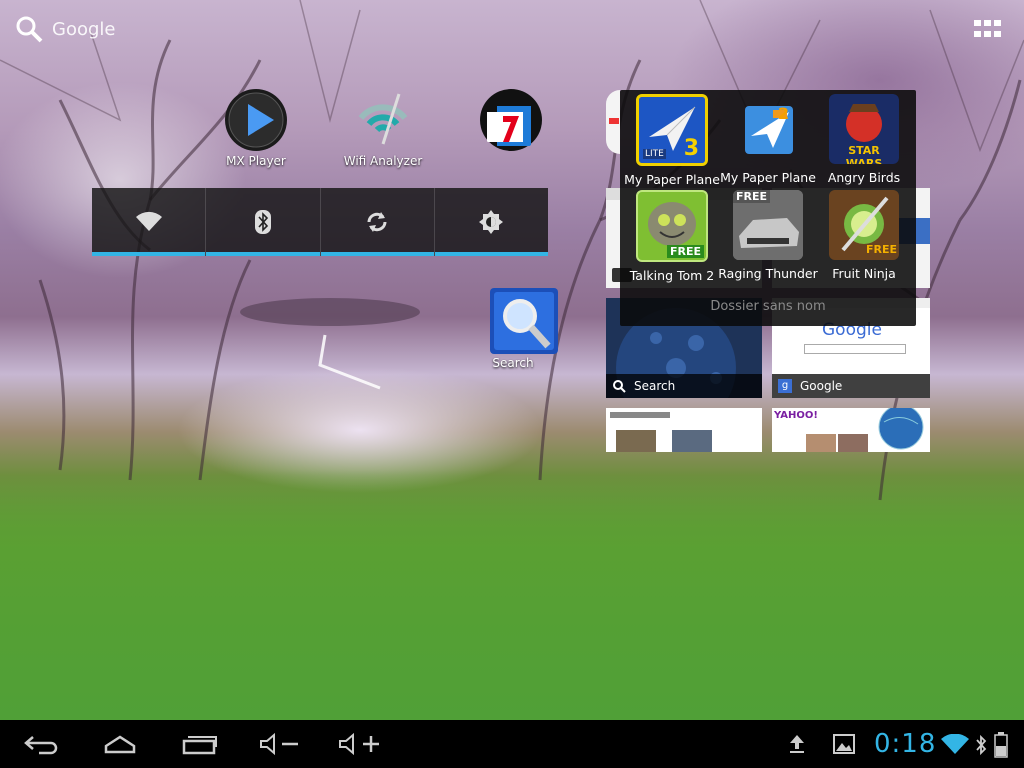 The image size is (1024, 768). Describe the element at coordinates (672, 275) in the screenshot. I see `folder-app-label: Talking Tom 2` at that location.